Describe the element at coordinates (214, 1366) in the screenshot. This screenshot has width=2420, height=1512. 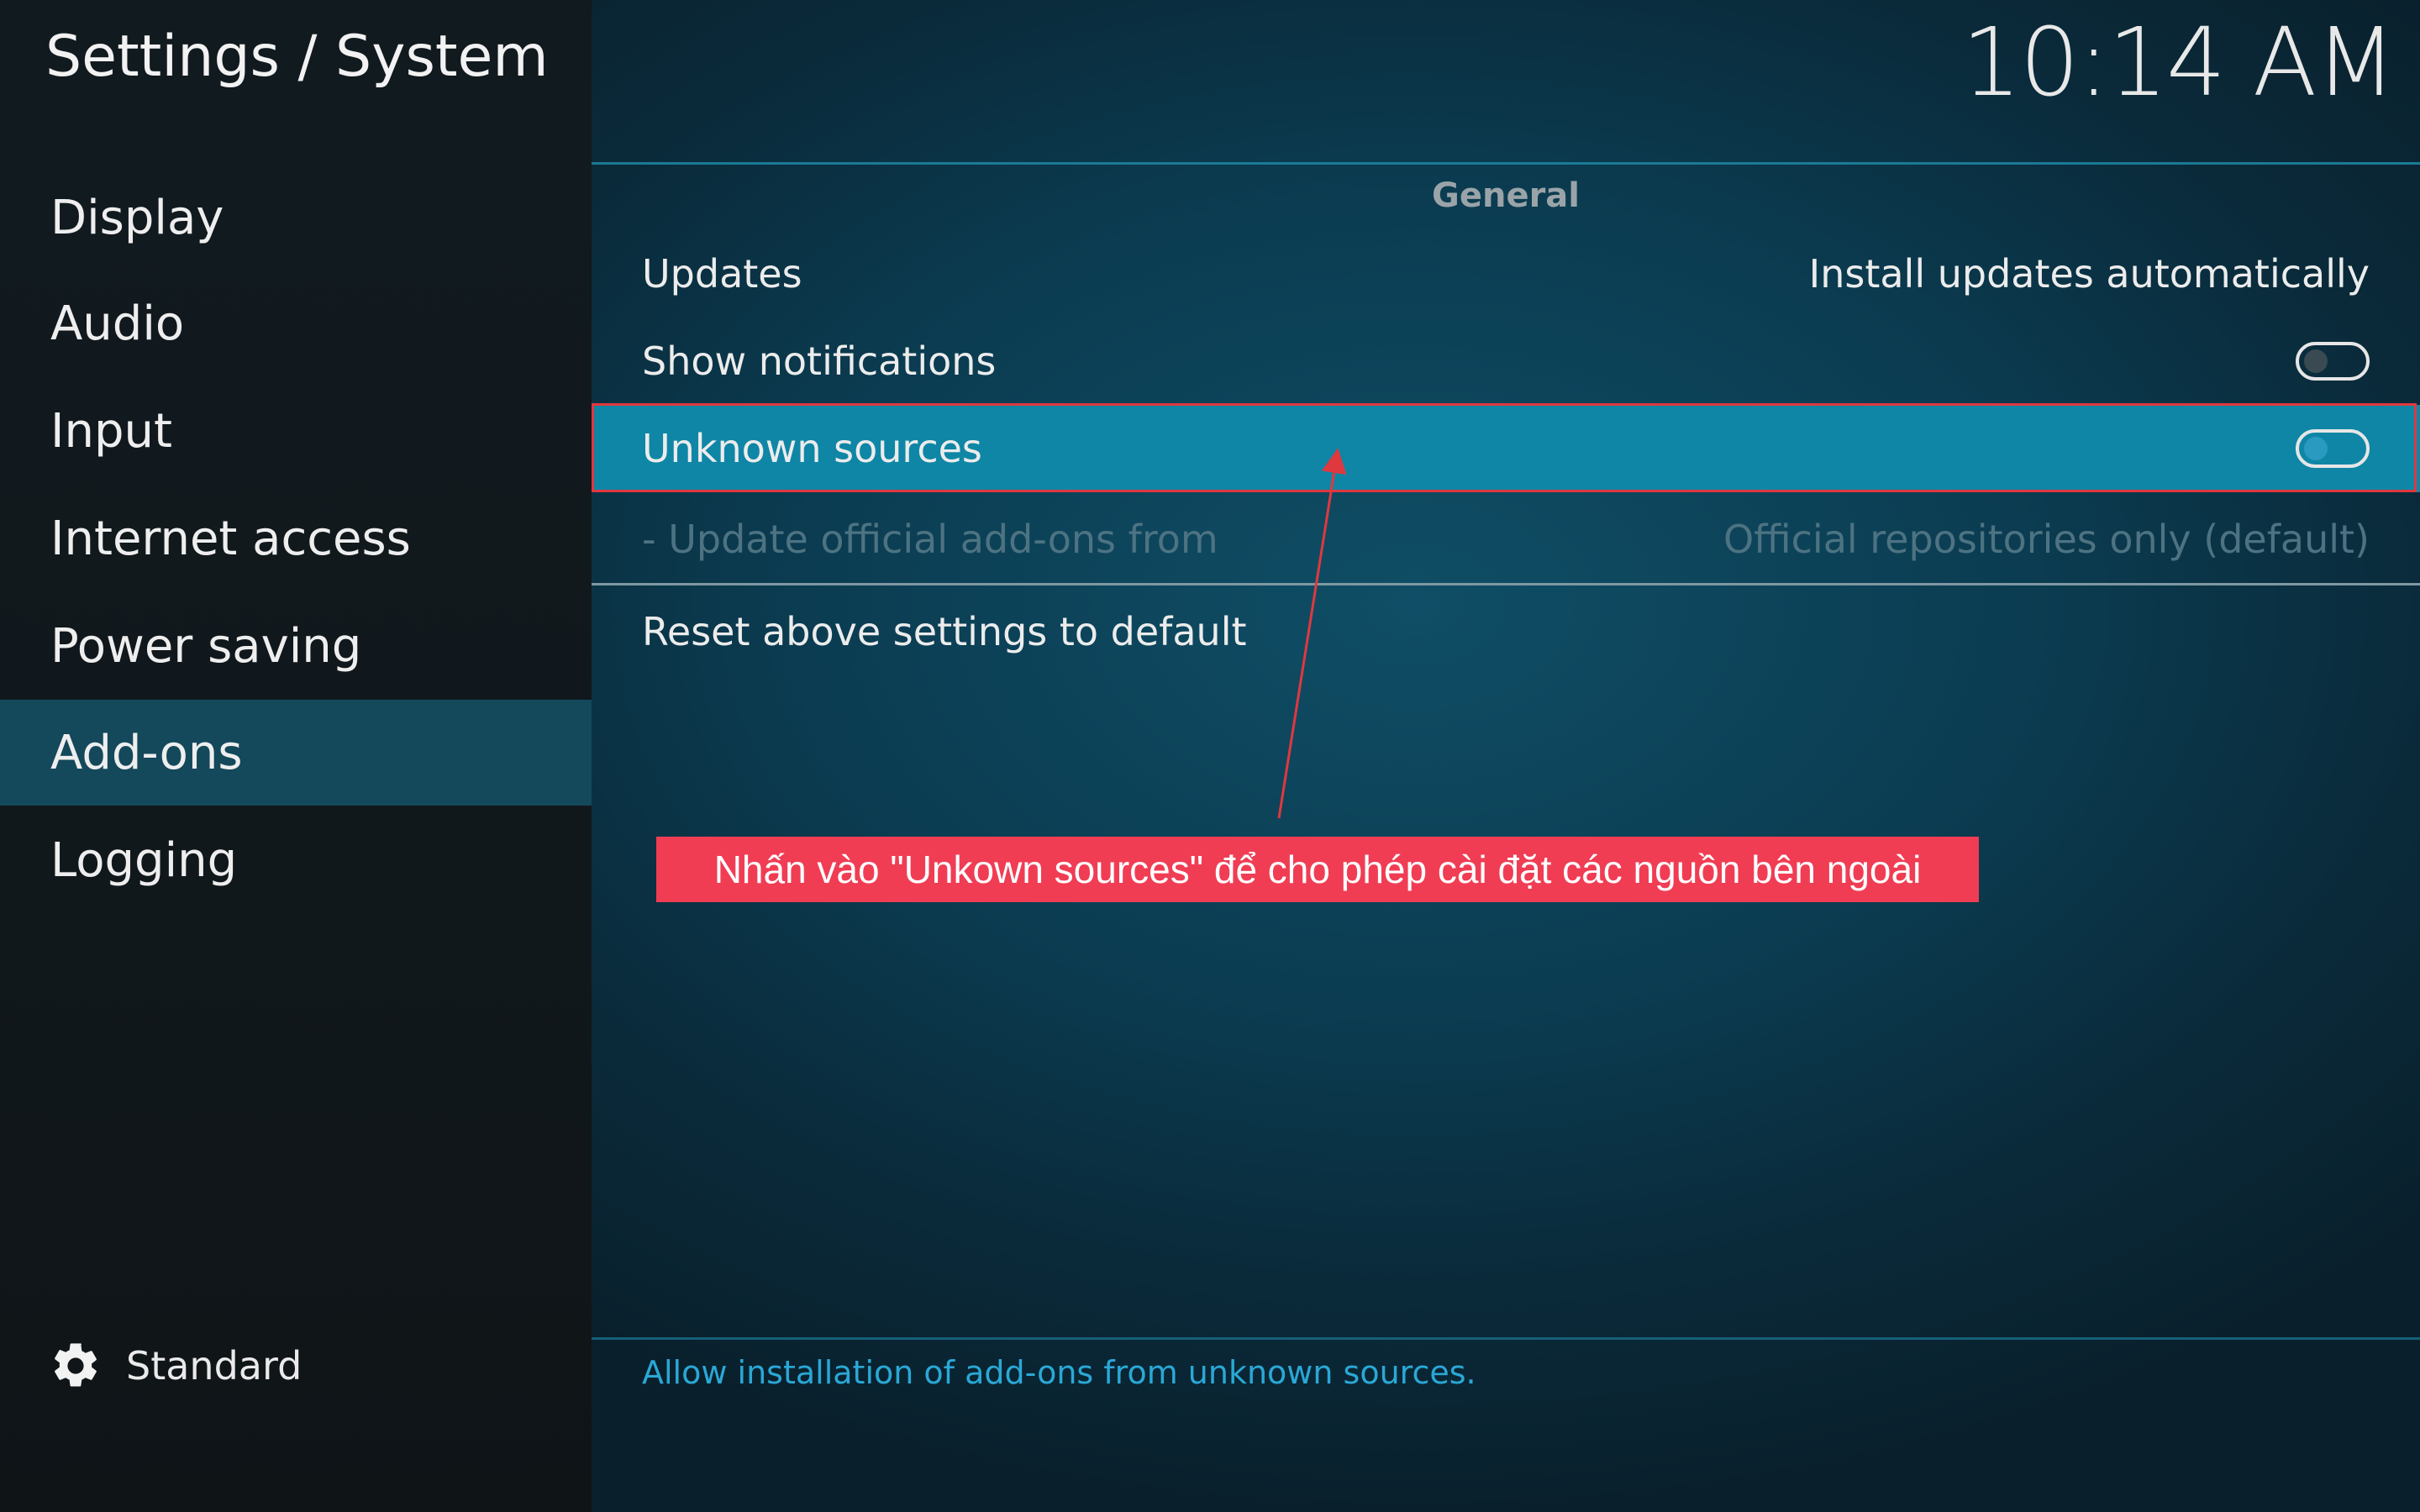
I see `settings-level-label: Standard` at that location.